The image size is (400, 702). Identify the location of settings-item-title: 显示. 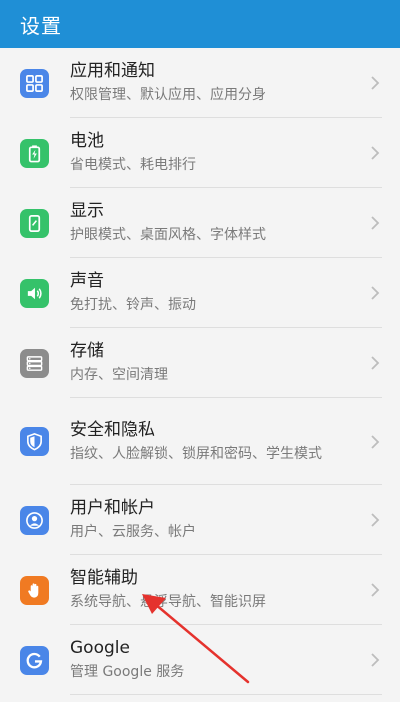
(87, 211).